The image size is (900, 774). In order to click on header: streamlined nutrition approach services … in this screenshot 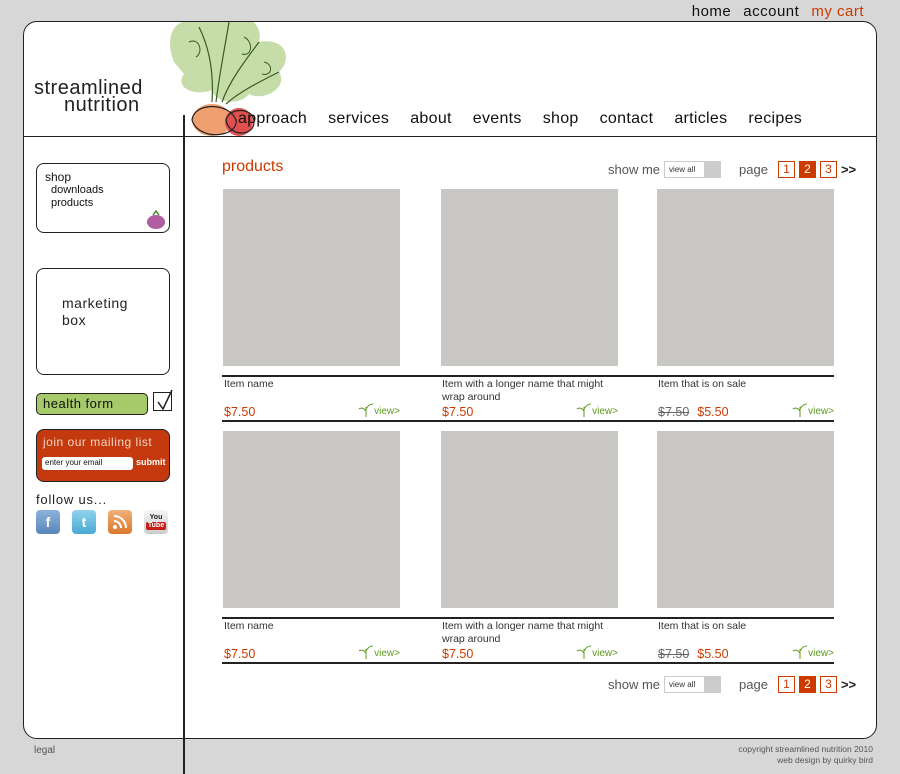, I will do `click(450, 79)`.